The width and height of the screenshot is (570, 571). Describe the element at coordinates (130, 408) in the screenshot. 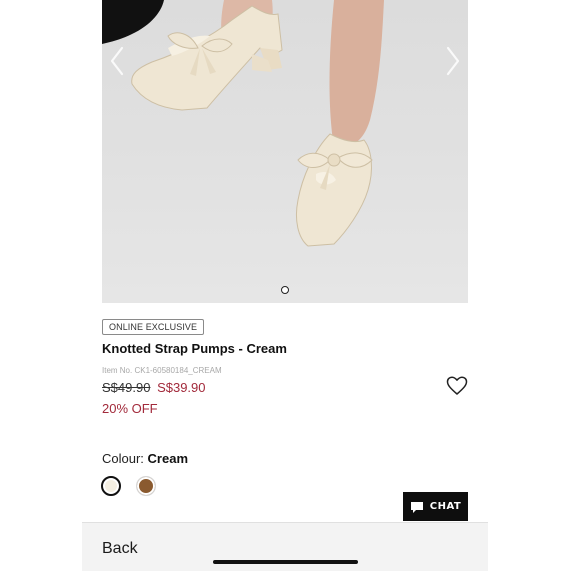

I see `discount-label: 20% OFF` at that location.